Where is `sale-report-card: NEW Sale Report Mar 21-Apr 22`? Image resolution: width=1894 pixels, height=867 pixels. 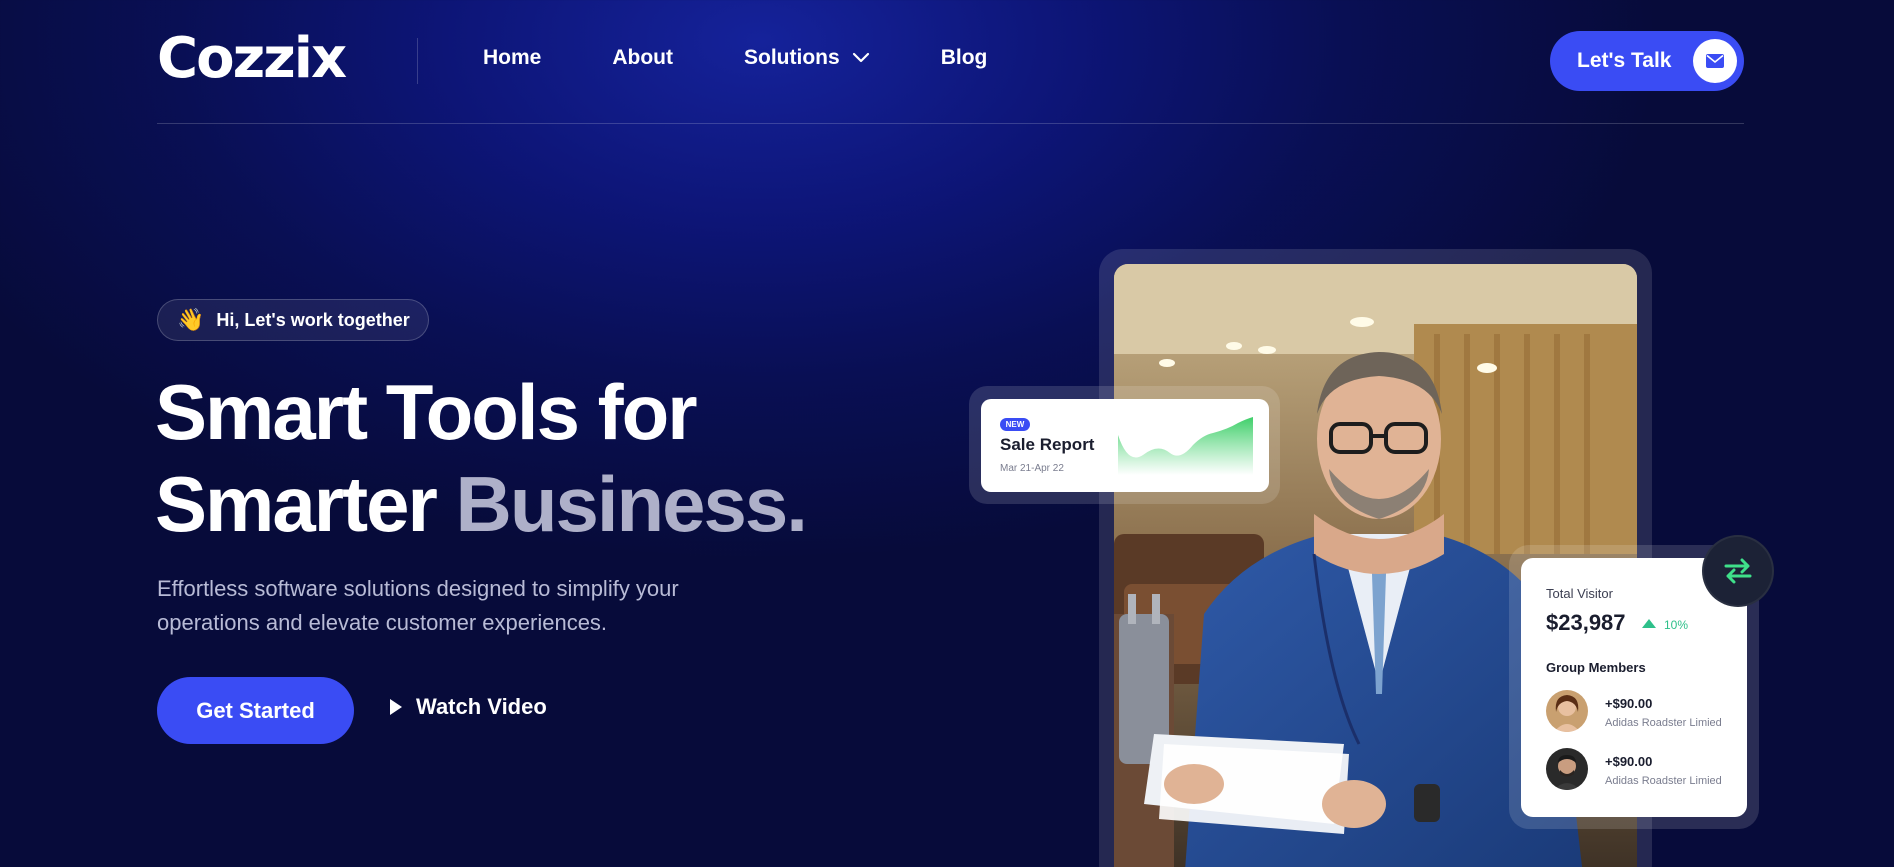
sale-report-card: NEW Sale Report Mar 21-Apr 22 is located at coordinates (1125, 445).